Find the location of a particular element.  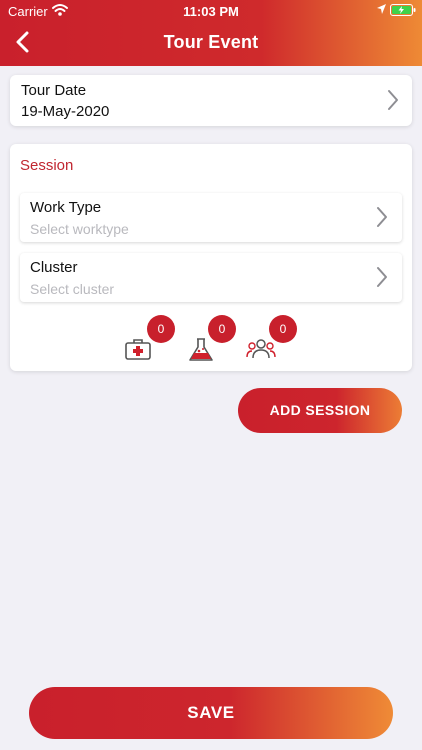

first-aid-kit-icon is located at coordinates (138, 349).